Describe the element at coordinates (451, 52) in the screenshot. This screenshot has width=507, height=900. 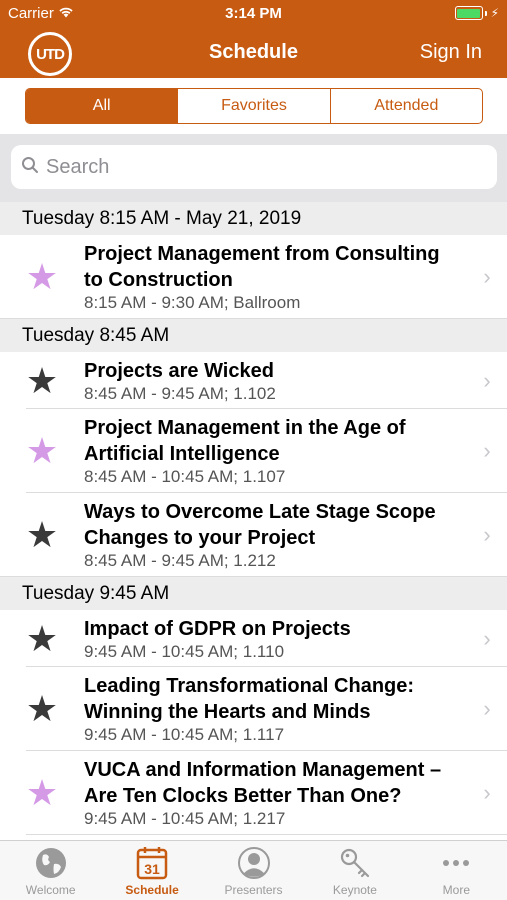
I see `sign-in-button: Sign In` at that location.